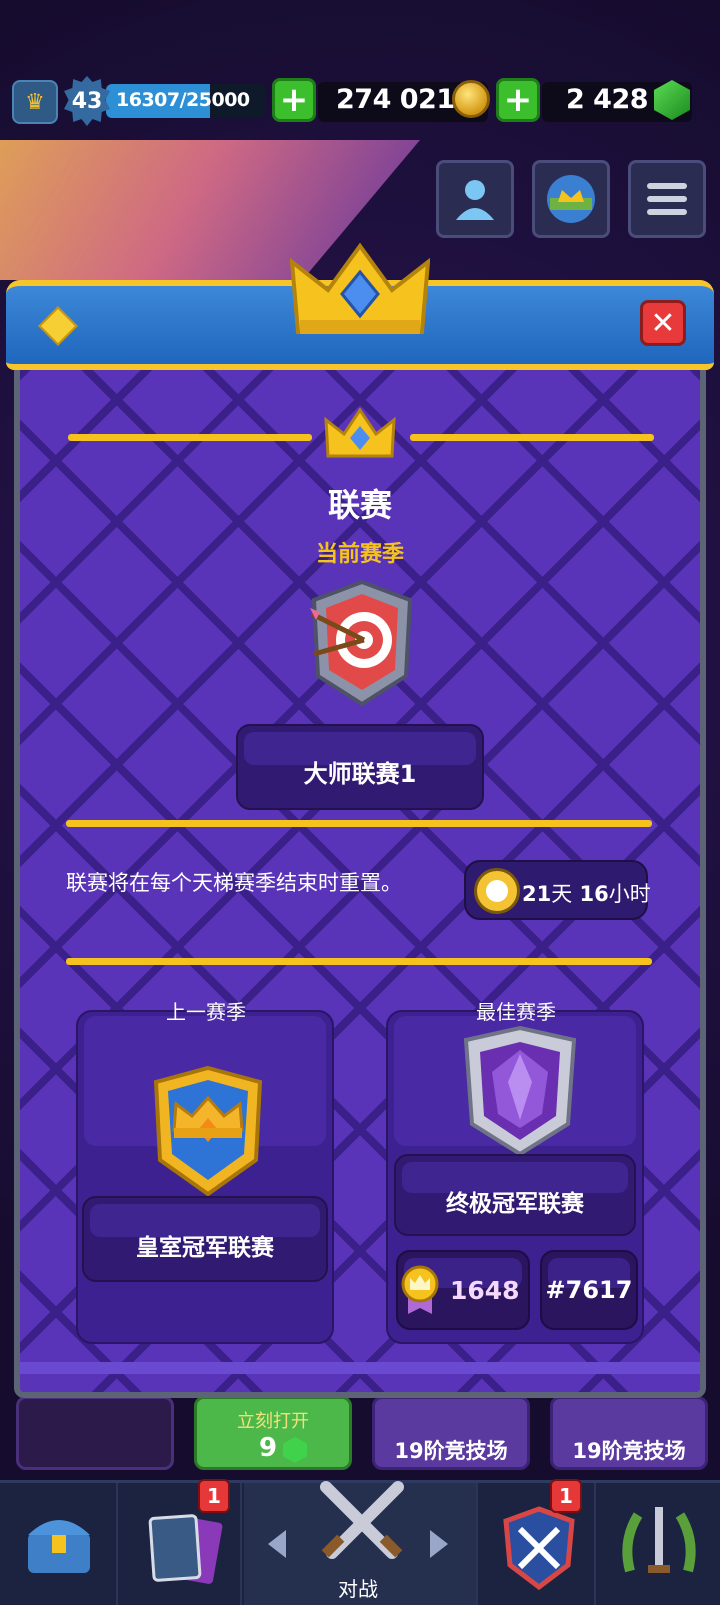 The width and height of the screenshot is (720, 1605). I want to click on timer-days-unit: 天, so click(562, 894).